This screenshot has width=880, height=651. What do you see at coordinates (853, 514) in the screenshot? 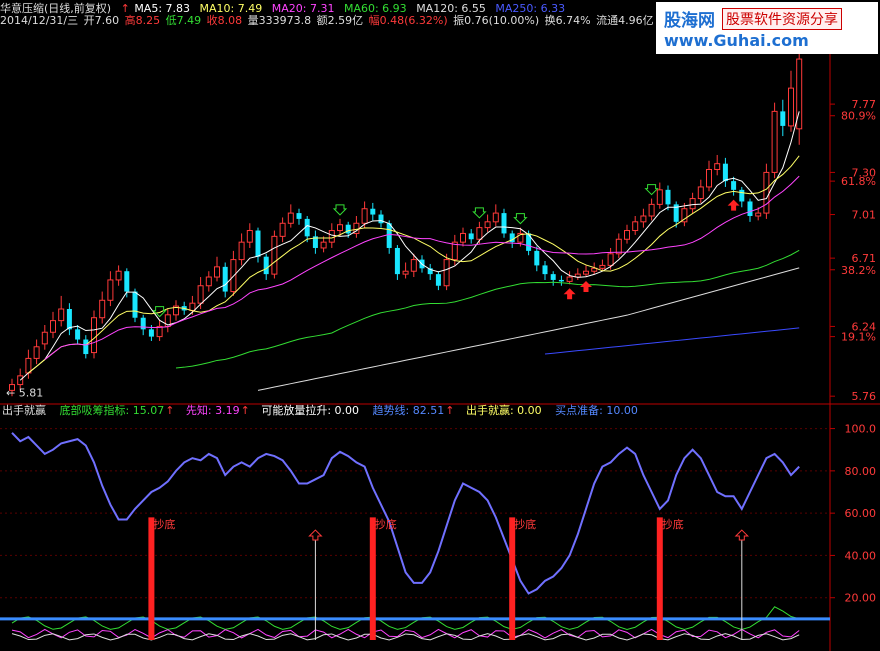
I see `indicator-axis: 100.0 80.00 60.00 40.00 20.00` at bounding box center [853, 514].